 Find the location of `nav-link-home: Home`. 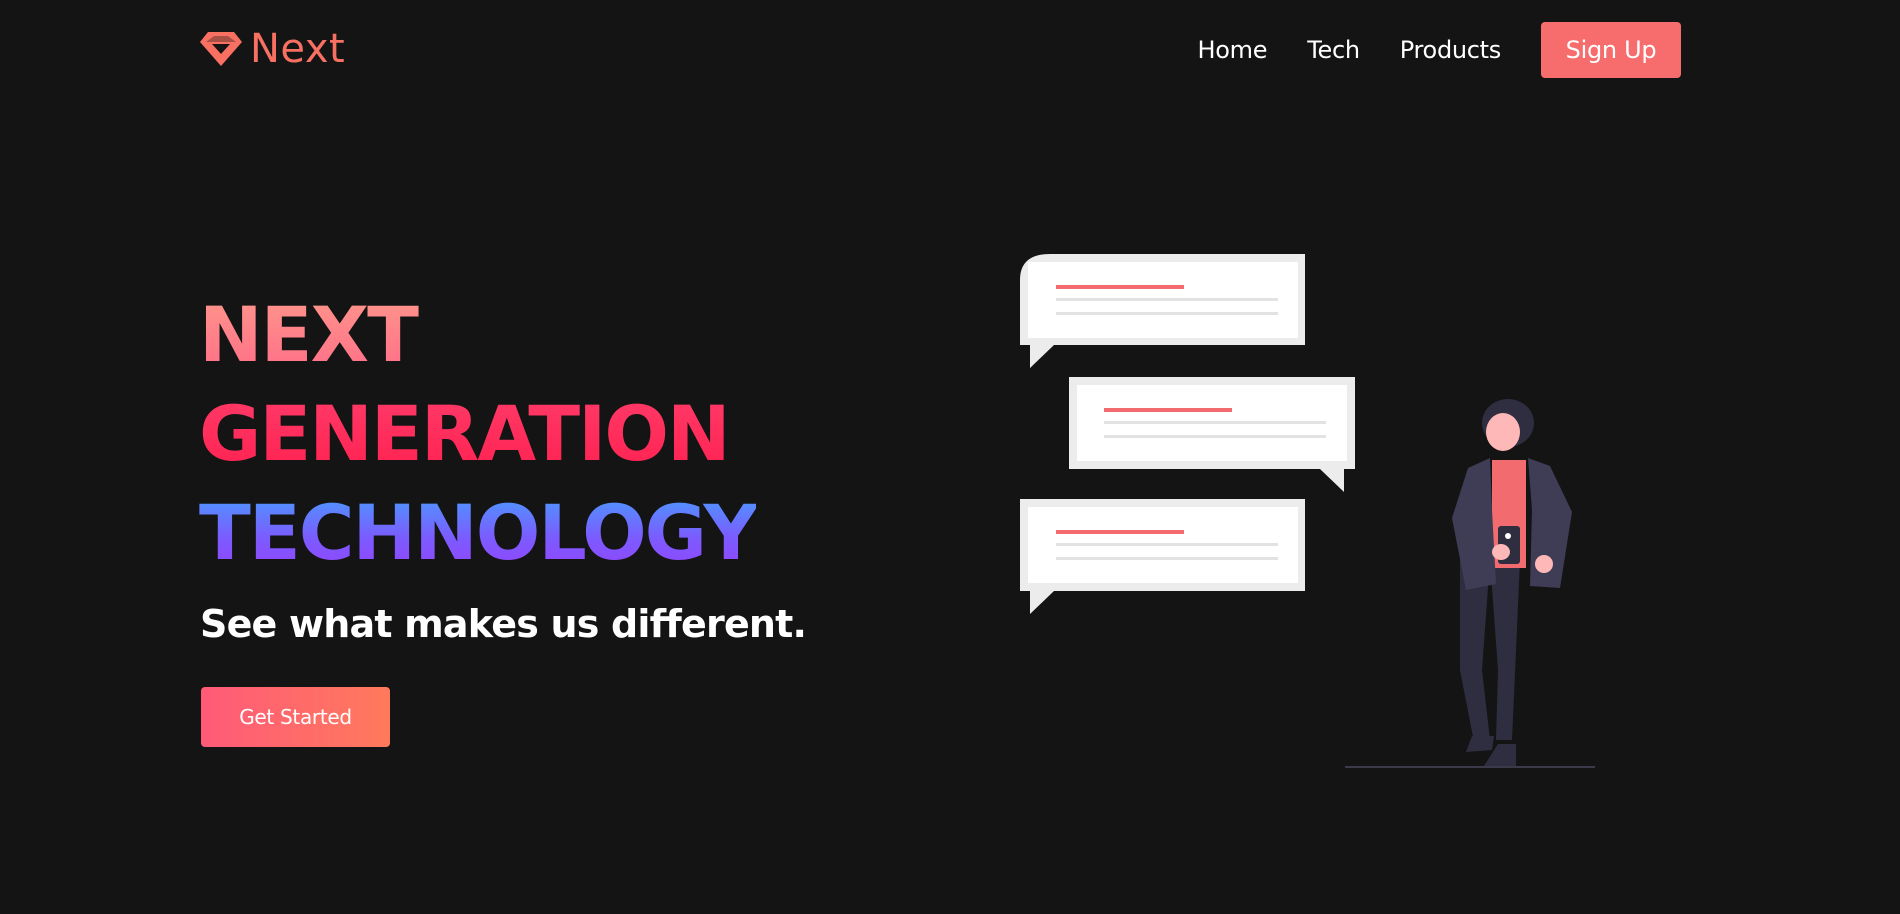

nav-link-home: Home is located at coordinates (1233, 50).